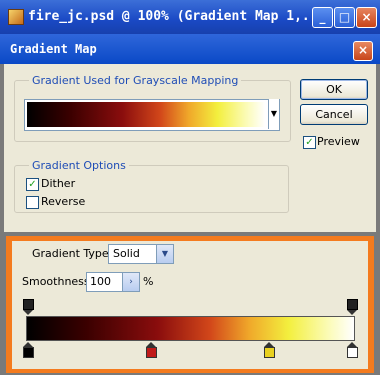  Describe the element at coordinates (58, 183) in the screenshot. I see `dither-label: Dither` at that location.